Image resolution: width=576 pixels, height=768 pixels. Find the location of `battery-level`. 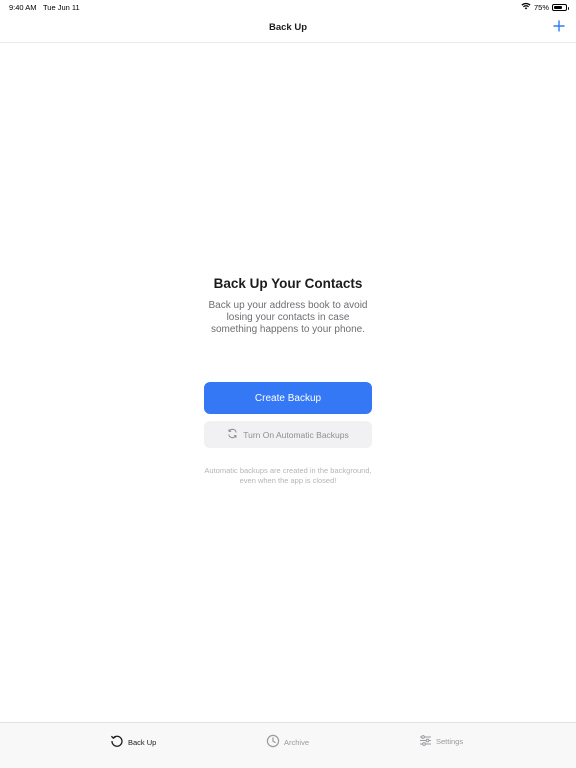

battery-level is located at coordinates (558, 7).